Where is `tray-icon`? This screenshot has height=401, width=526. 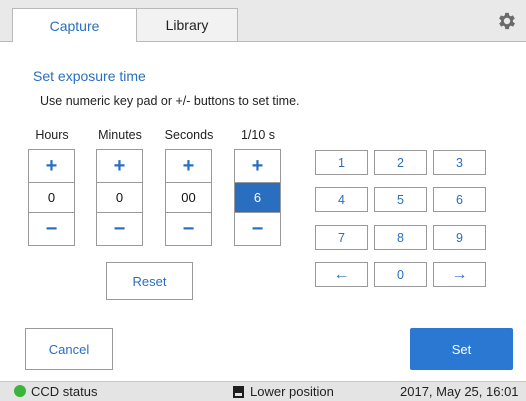 tray-icon is located at coordinates (238, 392).